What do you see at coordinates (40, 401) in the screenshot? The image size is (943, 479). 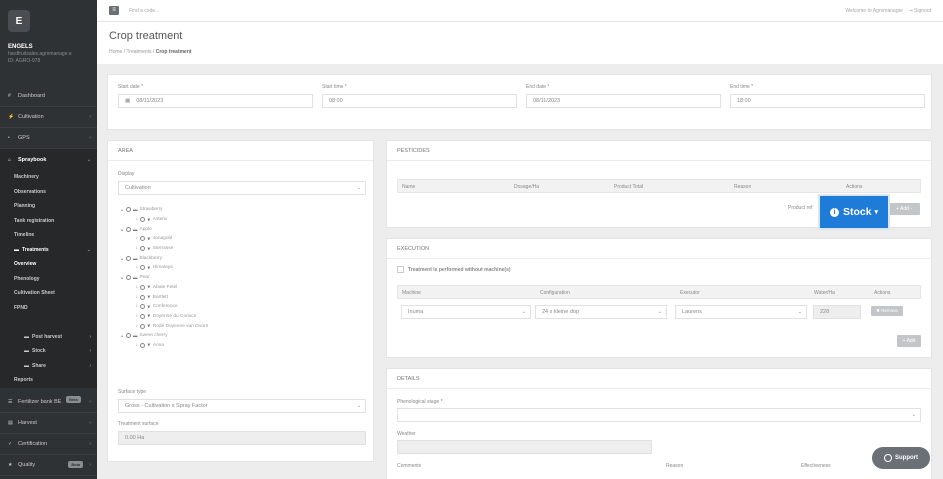 I see `sidebar-item-label: Fertilizer bank BE` at bounding box center [40, 401].